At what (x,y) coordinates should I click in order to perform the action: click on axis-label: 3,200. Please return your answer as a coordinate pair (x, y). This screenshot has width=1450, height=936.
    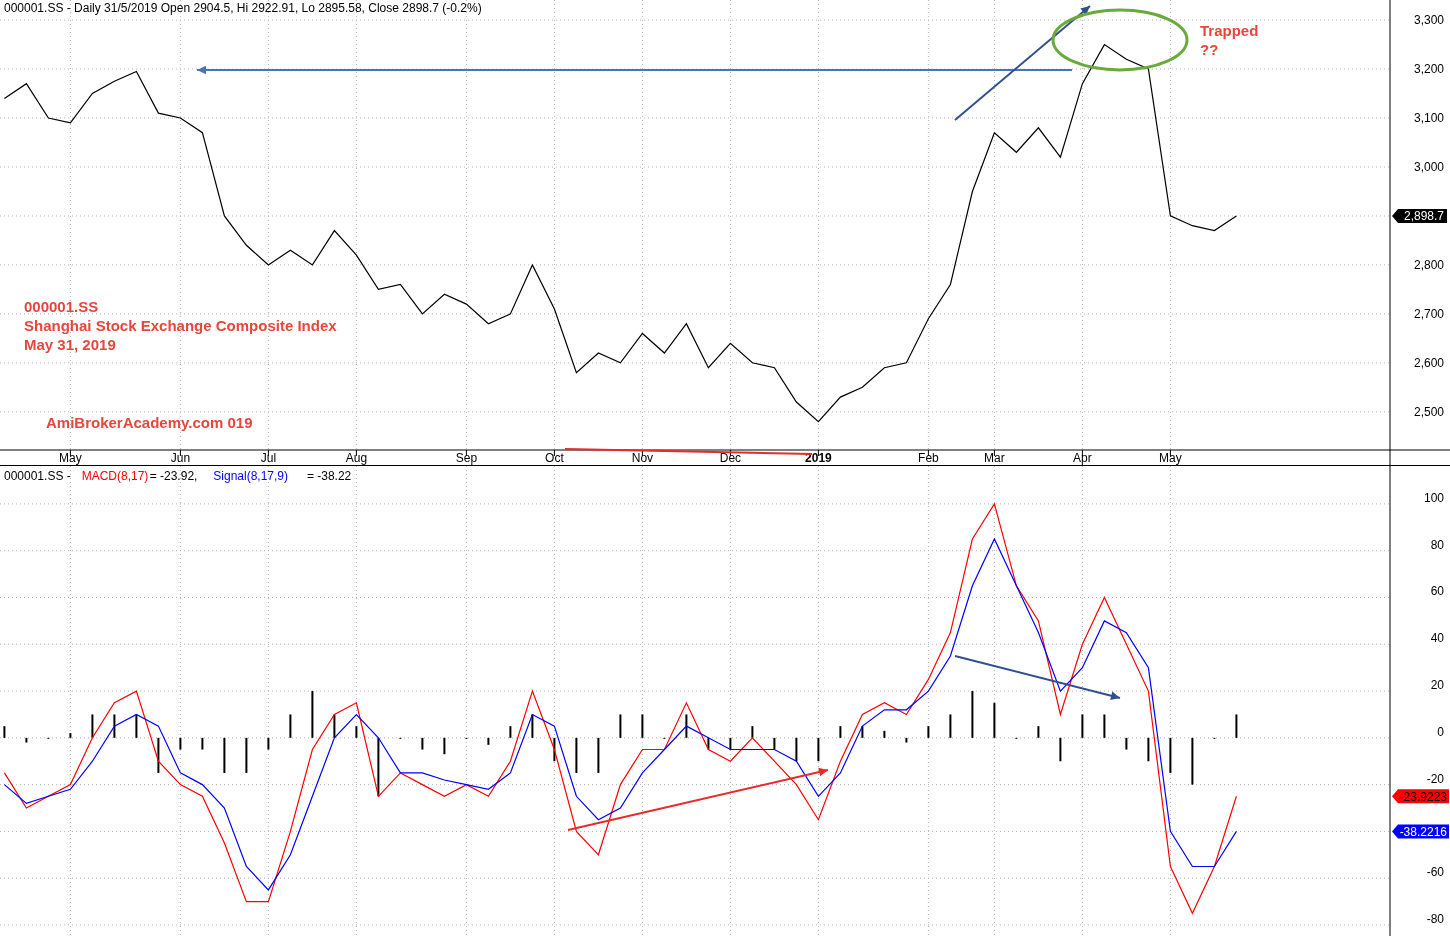
    Looking at the image, I should click on (1428, 69).